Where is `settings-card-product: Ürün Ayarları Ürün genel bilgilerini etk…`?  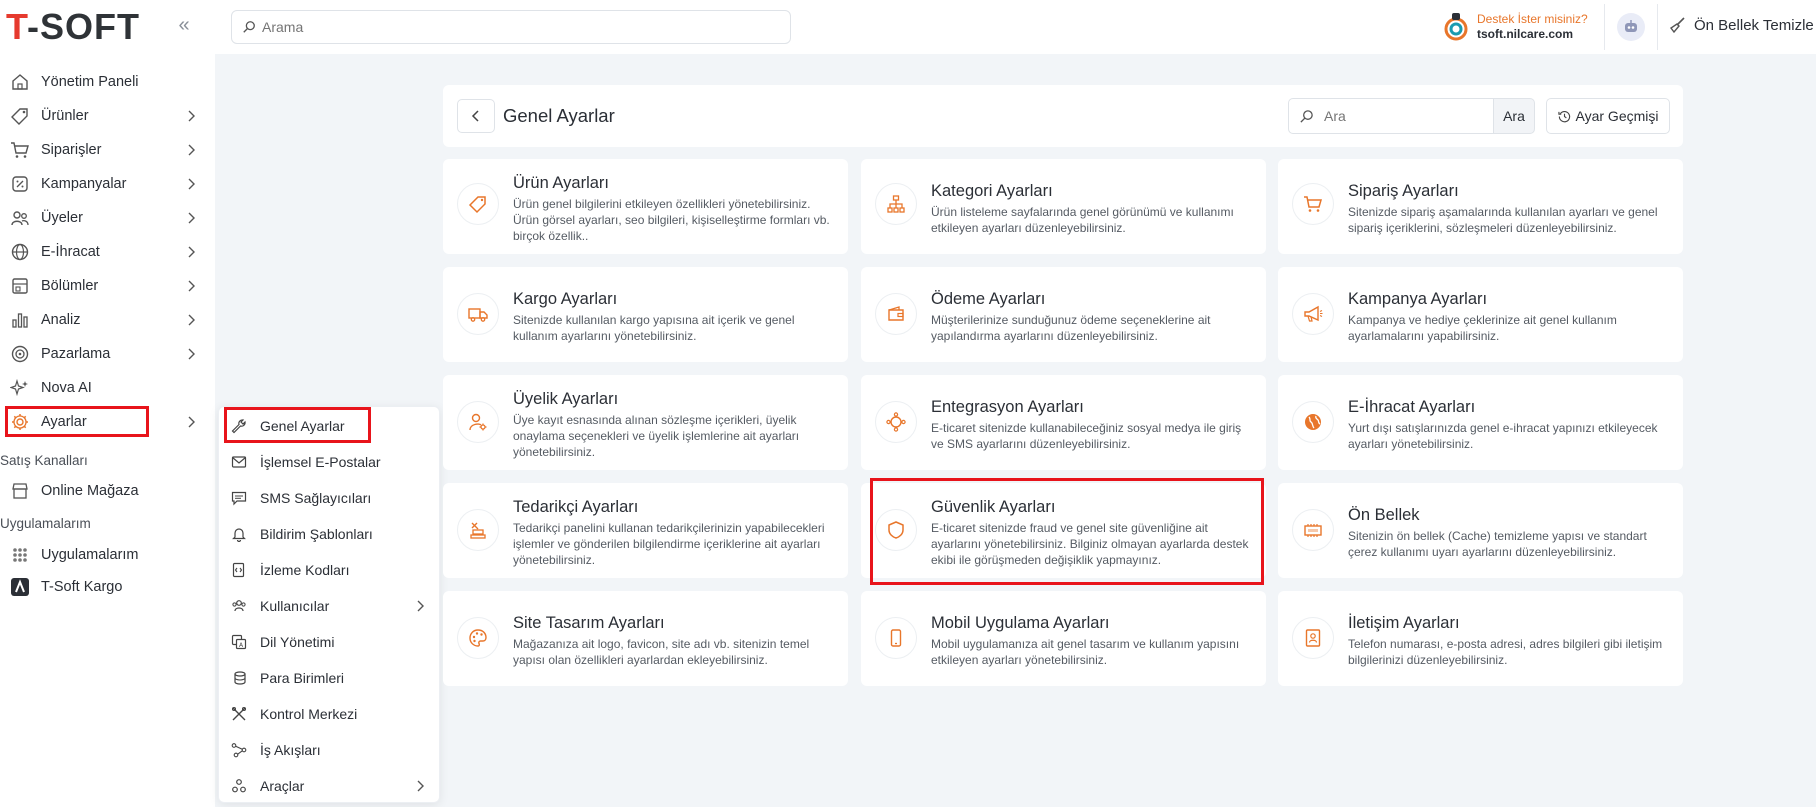 settings-card-product: Ürün Ayarları Ürün genel bilgilerini etk… is located at coordinates (645, 206).